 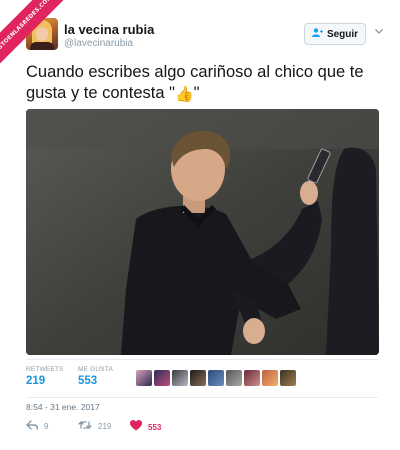 What do you see at coordinates (184, 94) in the screenshot?
I see `thumbs-up-emoji: 👍` at bounding box center [184, 94].